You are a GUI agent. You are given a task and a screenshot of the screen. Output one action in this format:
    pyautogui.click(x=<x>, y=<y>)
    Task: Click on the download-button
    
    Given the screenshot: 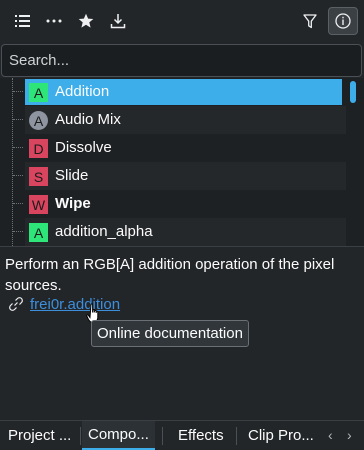 What is the action you would take?
    pyautogui.click(x=118, y=21)
    